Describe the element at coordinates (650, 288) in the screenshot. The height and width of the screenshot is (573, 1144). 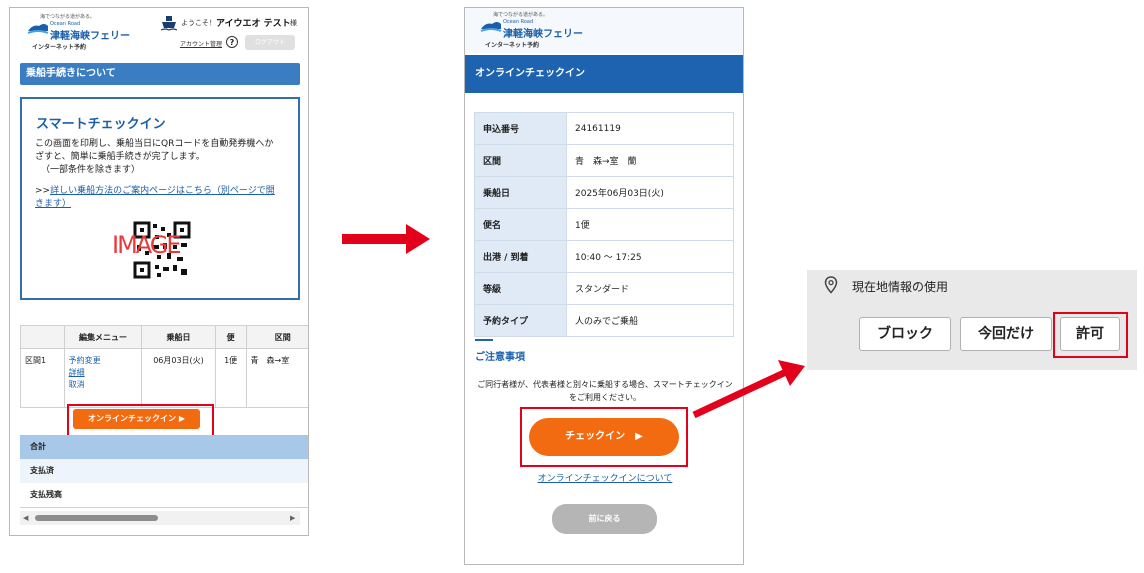
I see `row-value: スタンダード` at that location.